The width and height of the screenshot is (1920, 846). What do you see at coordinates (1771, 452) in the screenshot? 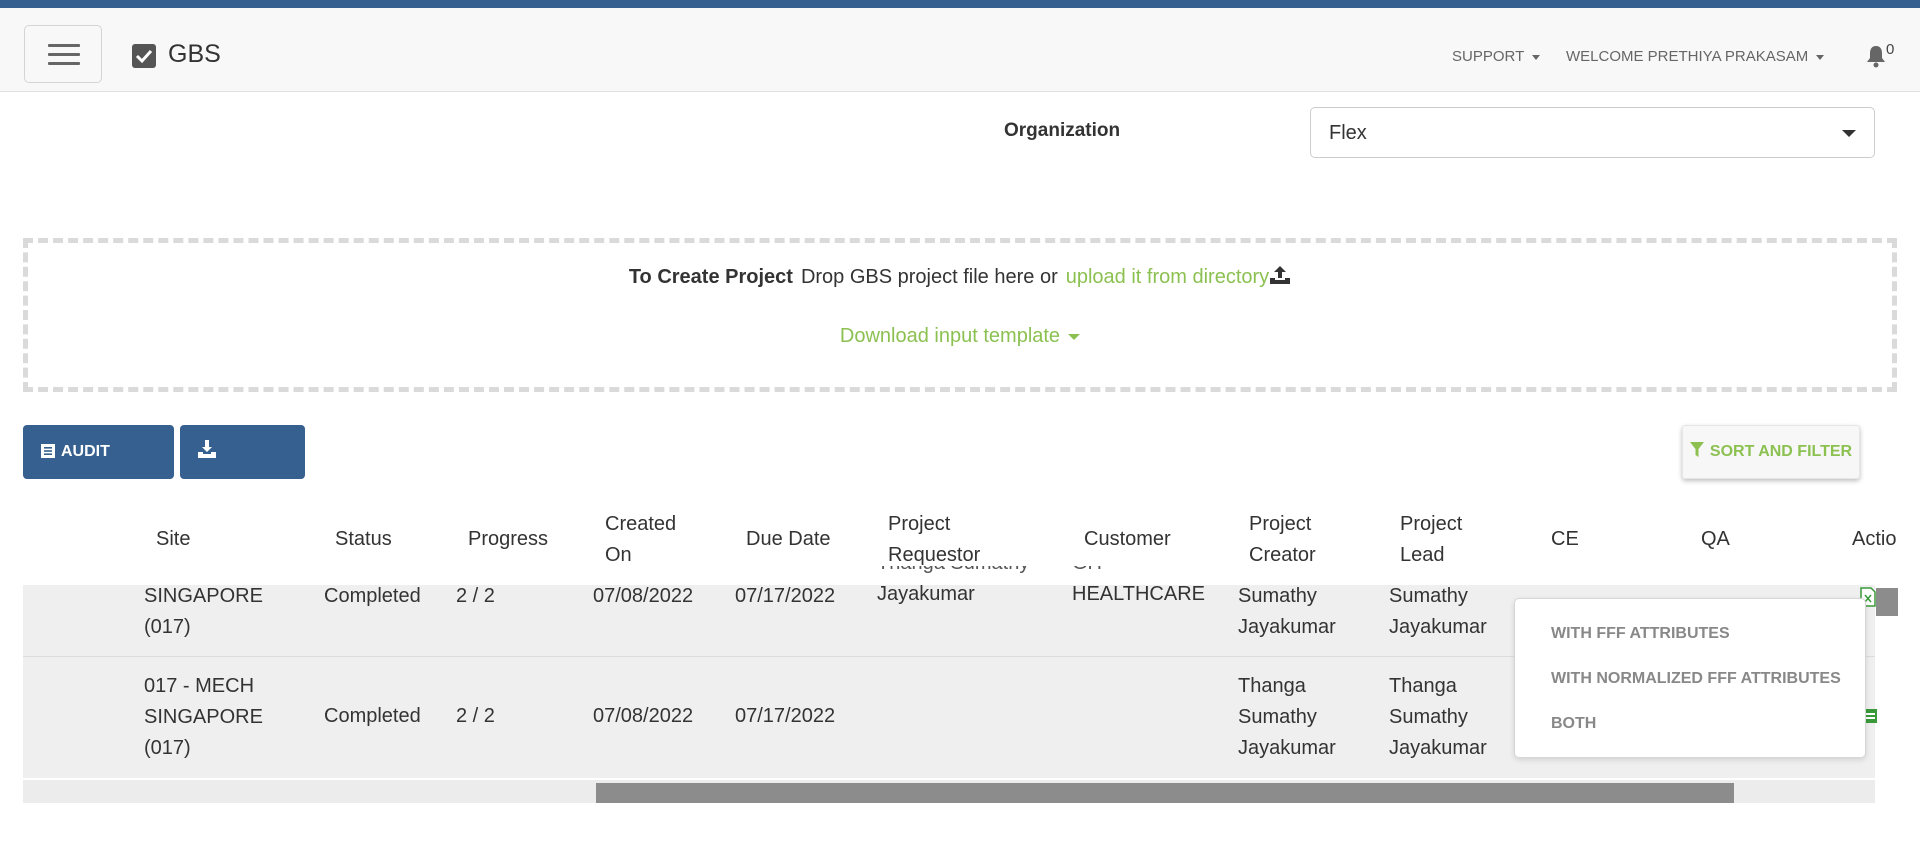
I see `sort-filter-button: SORT AND FILTER` at bounding box center [1771, 452].